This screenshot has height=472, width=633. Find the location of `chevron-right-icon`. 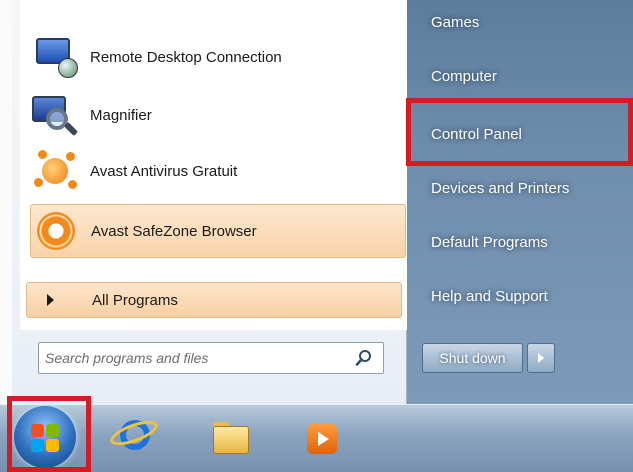

chevron-right-icon is located at coordinates (541, 358).